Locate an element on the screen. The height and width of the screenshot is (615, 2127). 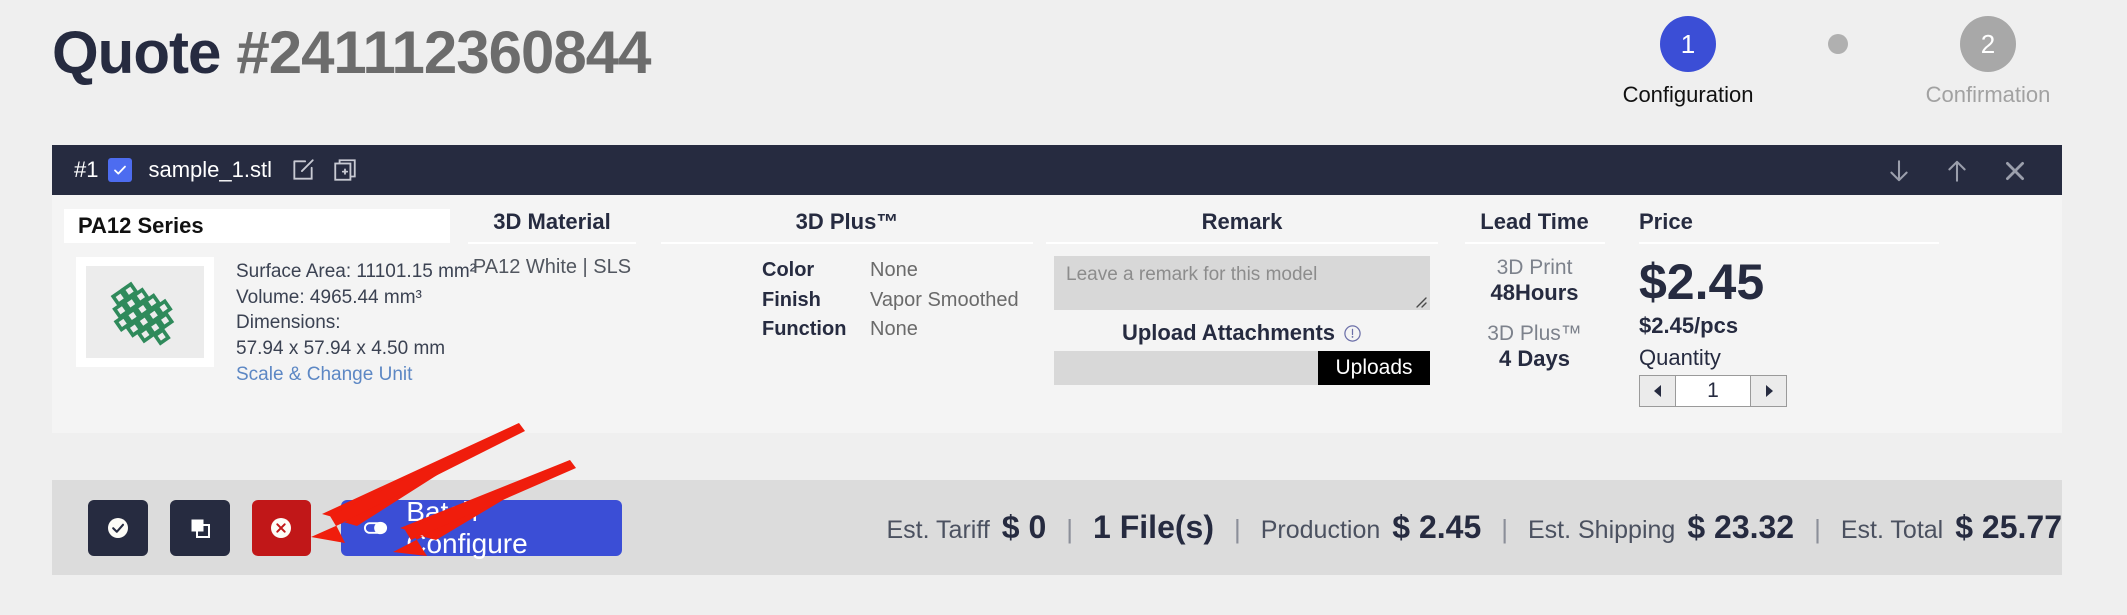
lead-time-column-header: Lead Time is located at coordinates (1534, 221).